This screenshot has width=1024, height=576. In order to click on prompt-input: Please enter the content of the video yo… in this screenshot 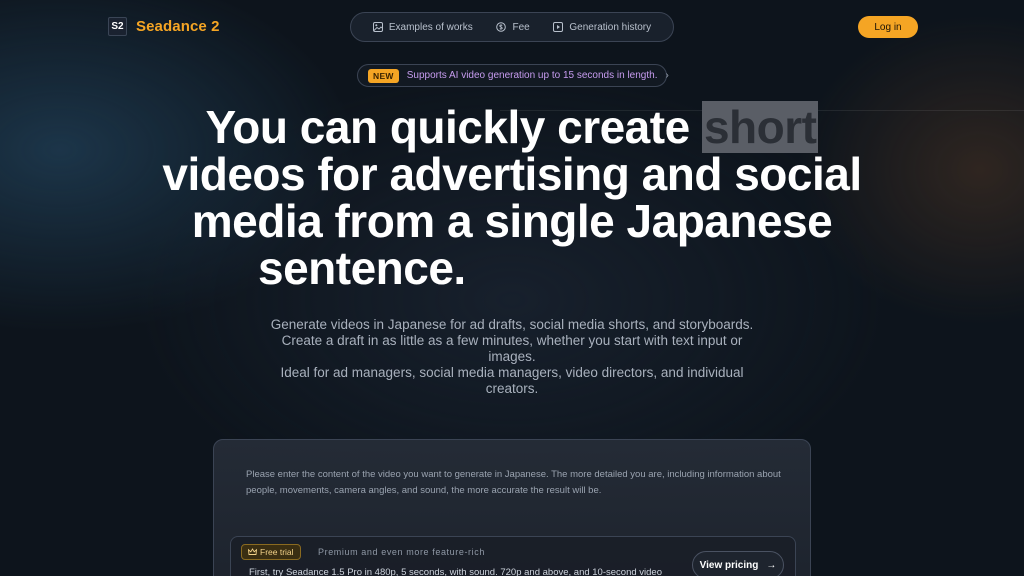, I will do `click(516, 483)`.